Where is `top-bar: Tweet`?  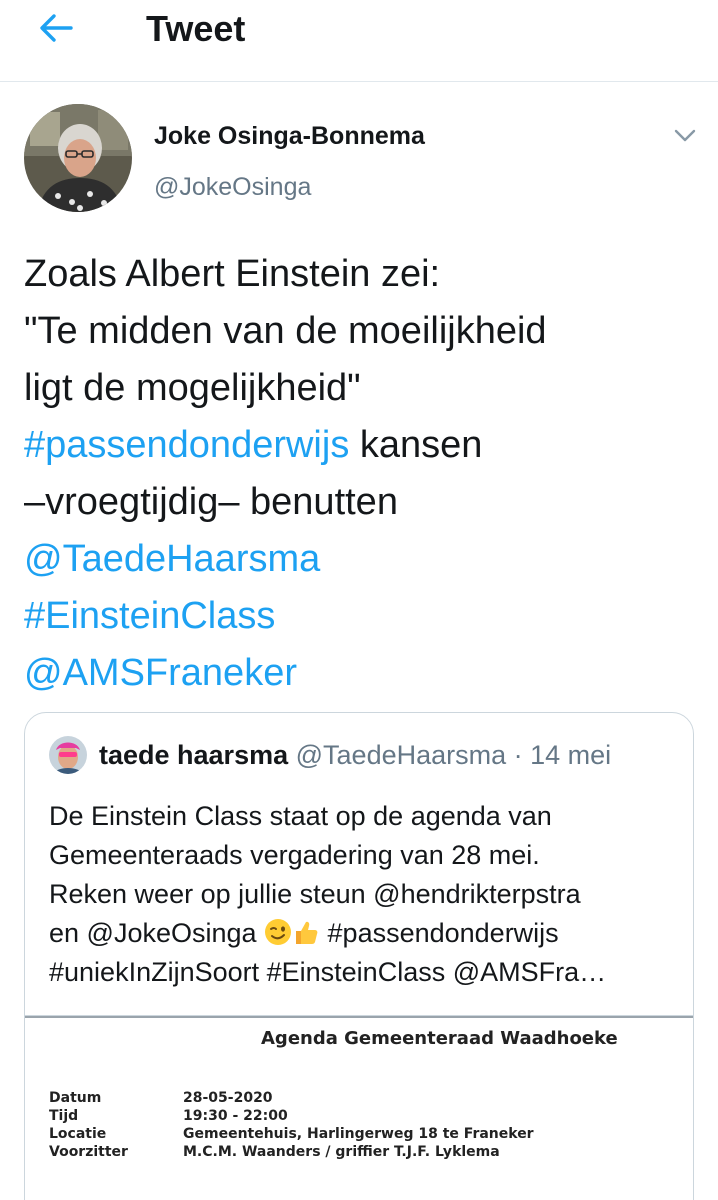 top-bar: Tweet is located at coordinates (359, 41).